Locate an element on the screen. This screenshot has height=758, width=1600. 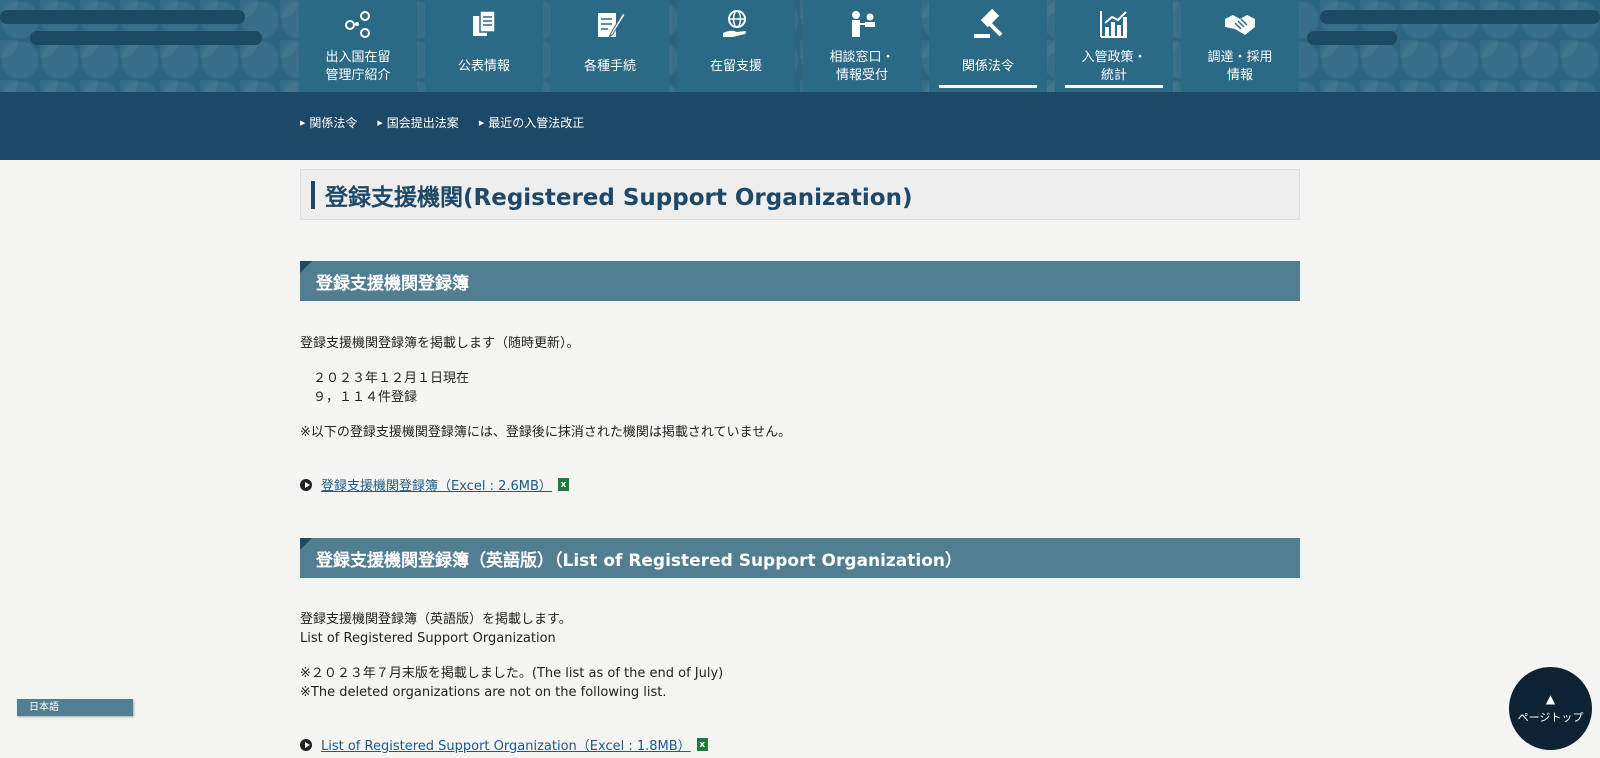
handshake-icon is located at coordinates (1240, 24).